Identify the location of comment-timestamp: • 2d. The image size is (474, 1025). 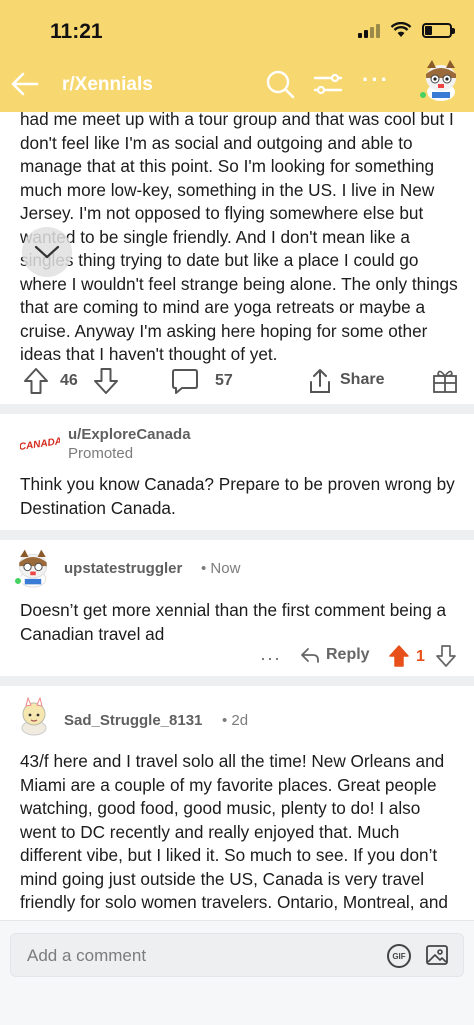
(235, 720).